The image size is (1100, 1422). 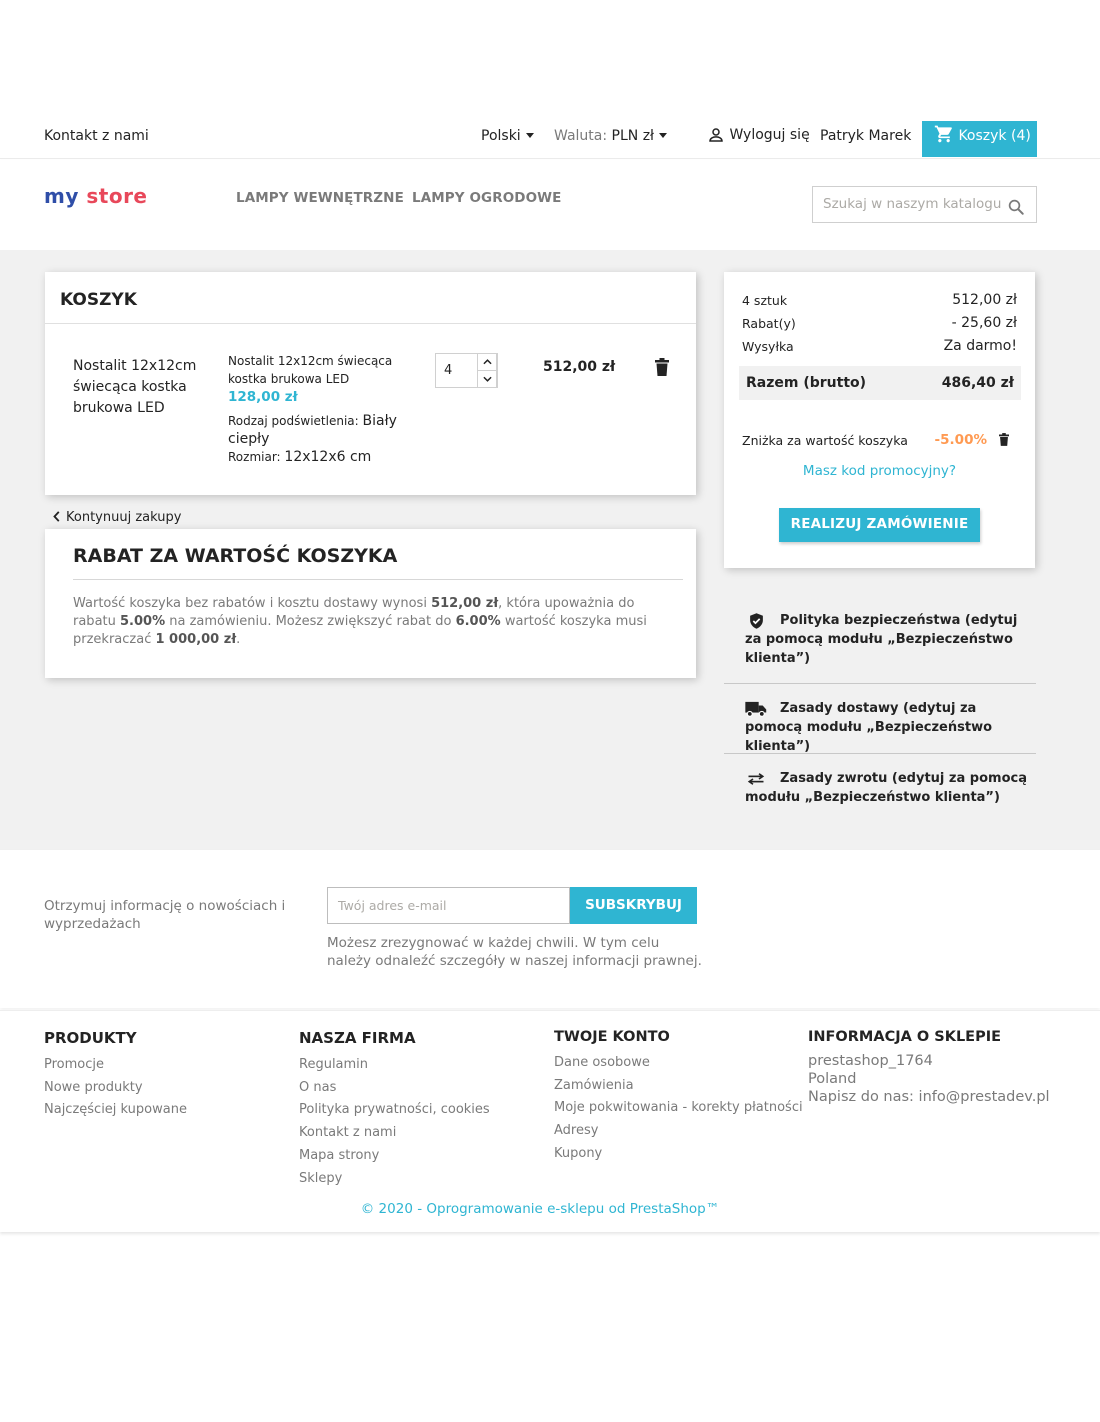 I want to click on subscribe-button: SUBSKRYBUJ, so click(x=633, y=905).